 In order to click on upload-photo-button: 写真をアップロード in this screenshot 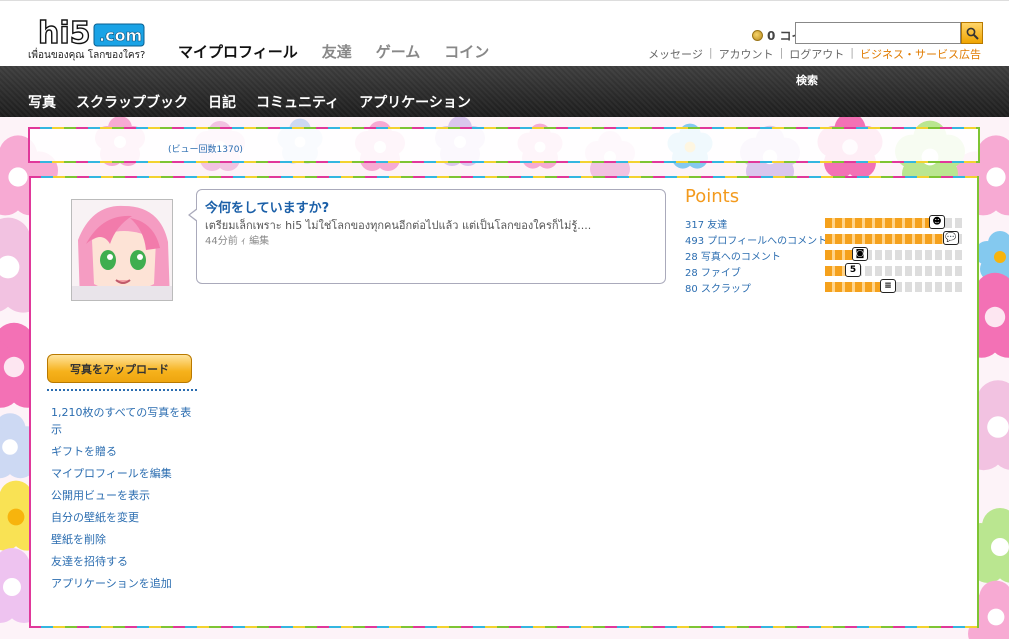, I will do `click(119, 368)`.